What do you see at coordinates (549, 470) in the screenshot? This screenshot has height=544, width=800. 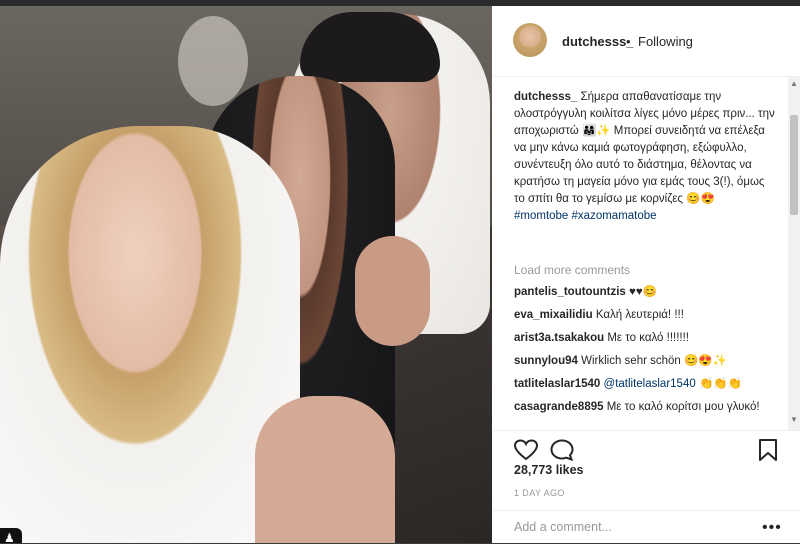 I see `likes-count: 28,773 likes` at bounding box center [549, 470].